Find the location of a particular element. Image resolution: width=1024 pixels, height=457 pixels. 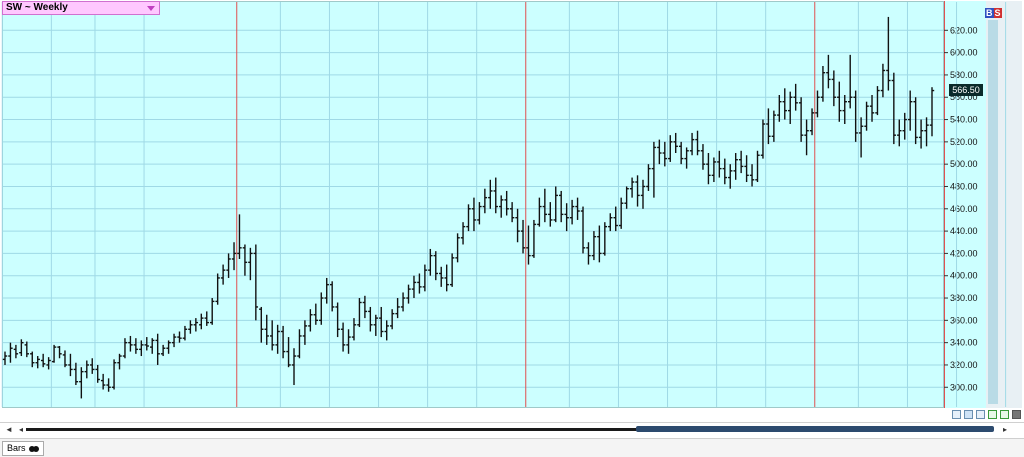

last-price-tag: 566.50 is located at coordinates (966, 89).